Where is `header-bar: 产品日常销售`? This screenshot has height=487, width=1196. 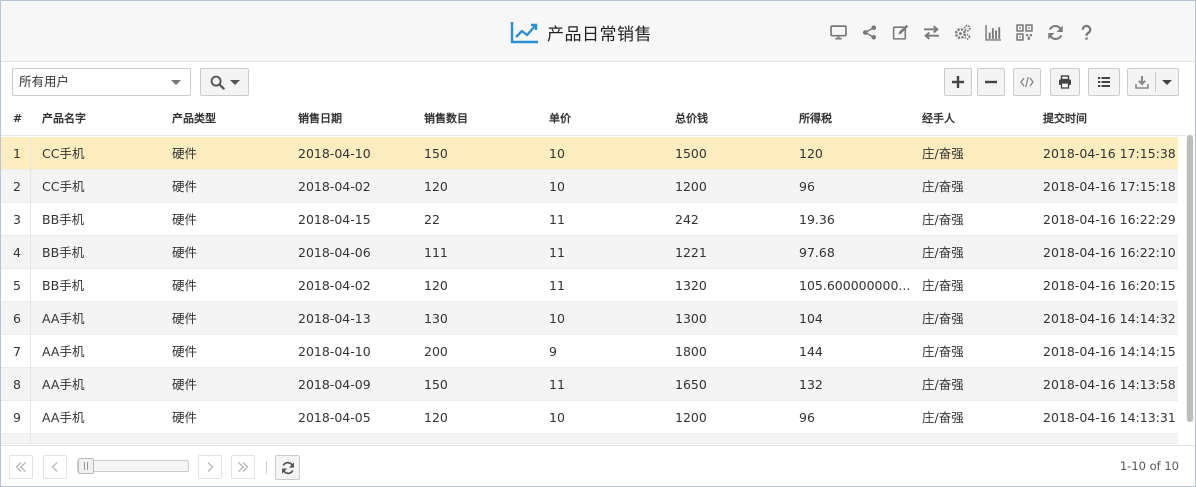 header-bar: 产品日常销售 is located at coordinates (598, 31).